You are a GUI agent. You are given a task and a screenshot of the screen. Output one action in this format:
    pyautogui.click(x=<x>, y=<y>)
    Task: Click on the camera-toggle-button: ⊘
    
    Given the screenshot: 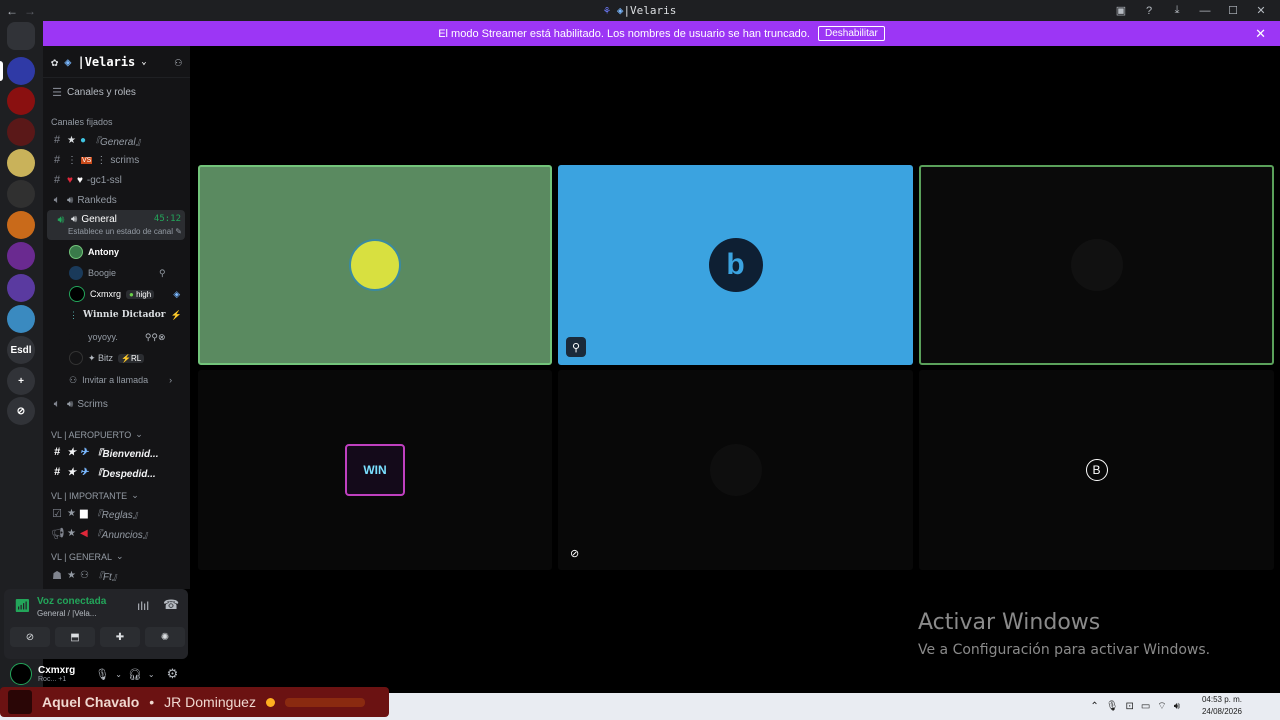 What is the action you would take?
    pyautogui.click(x=30, y=637)
    